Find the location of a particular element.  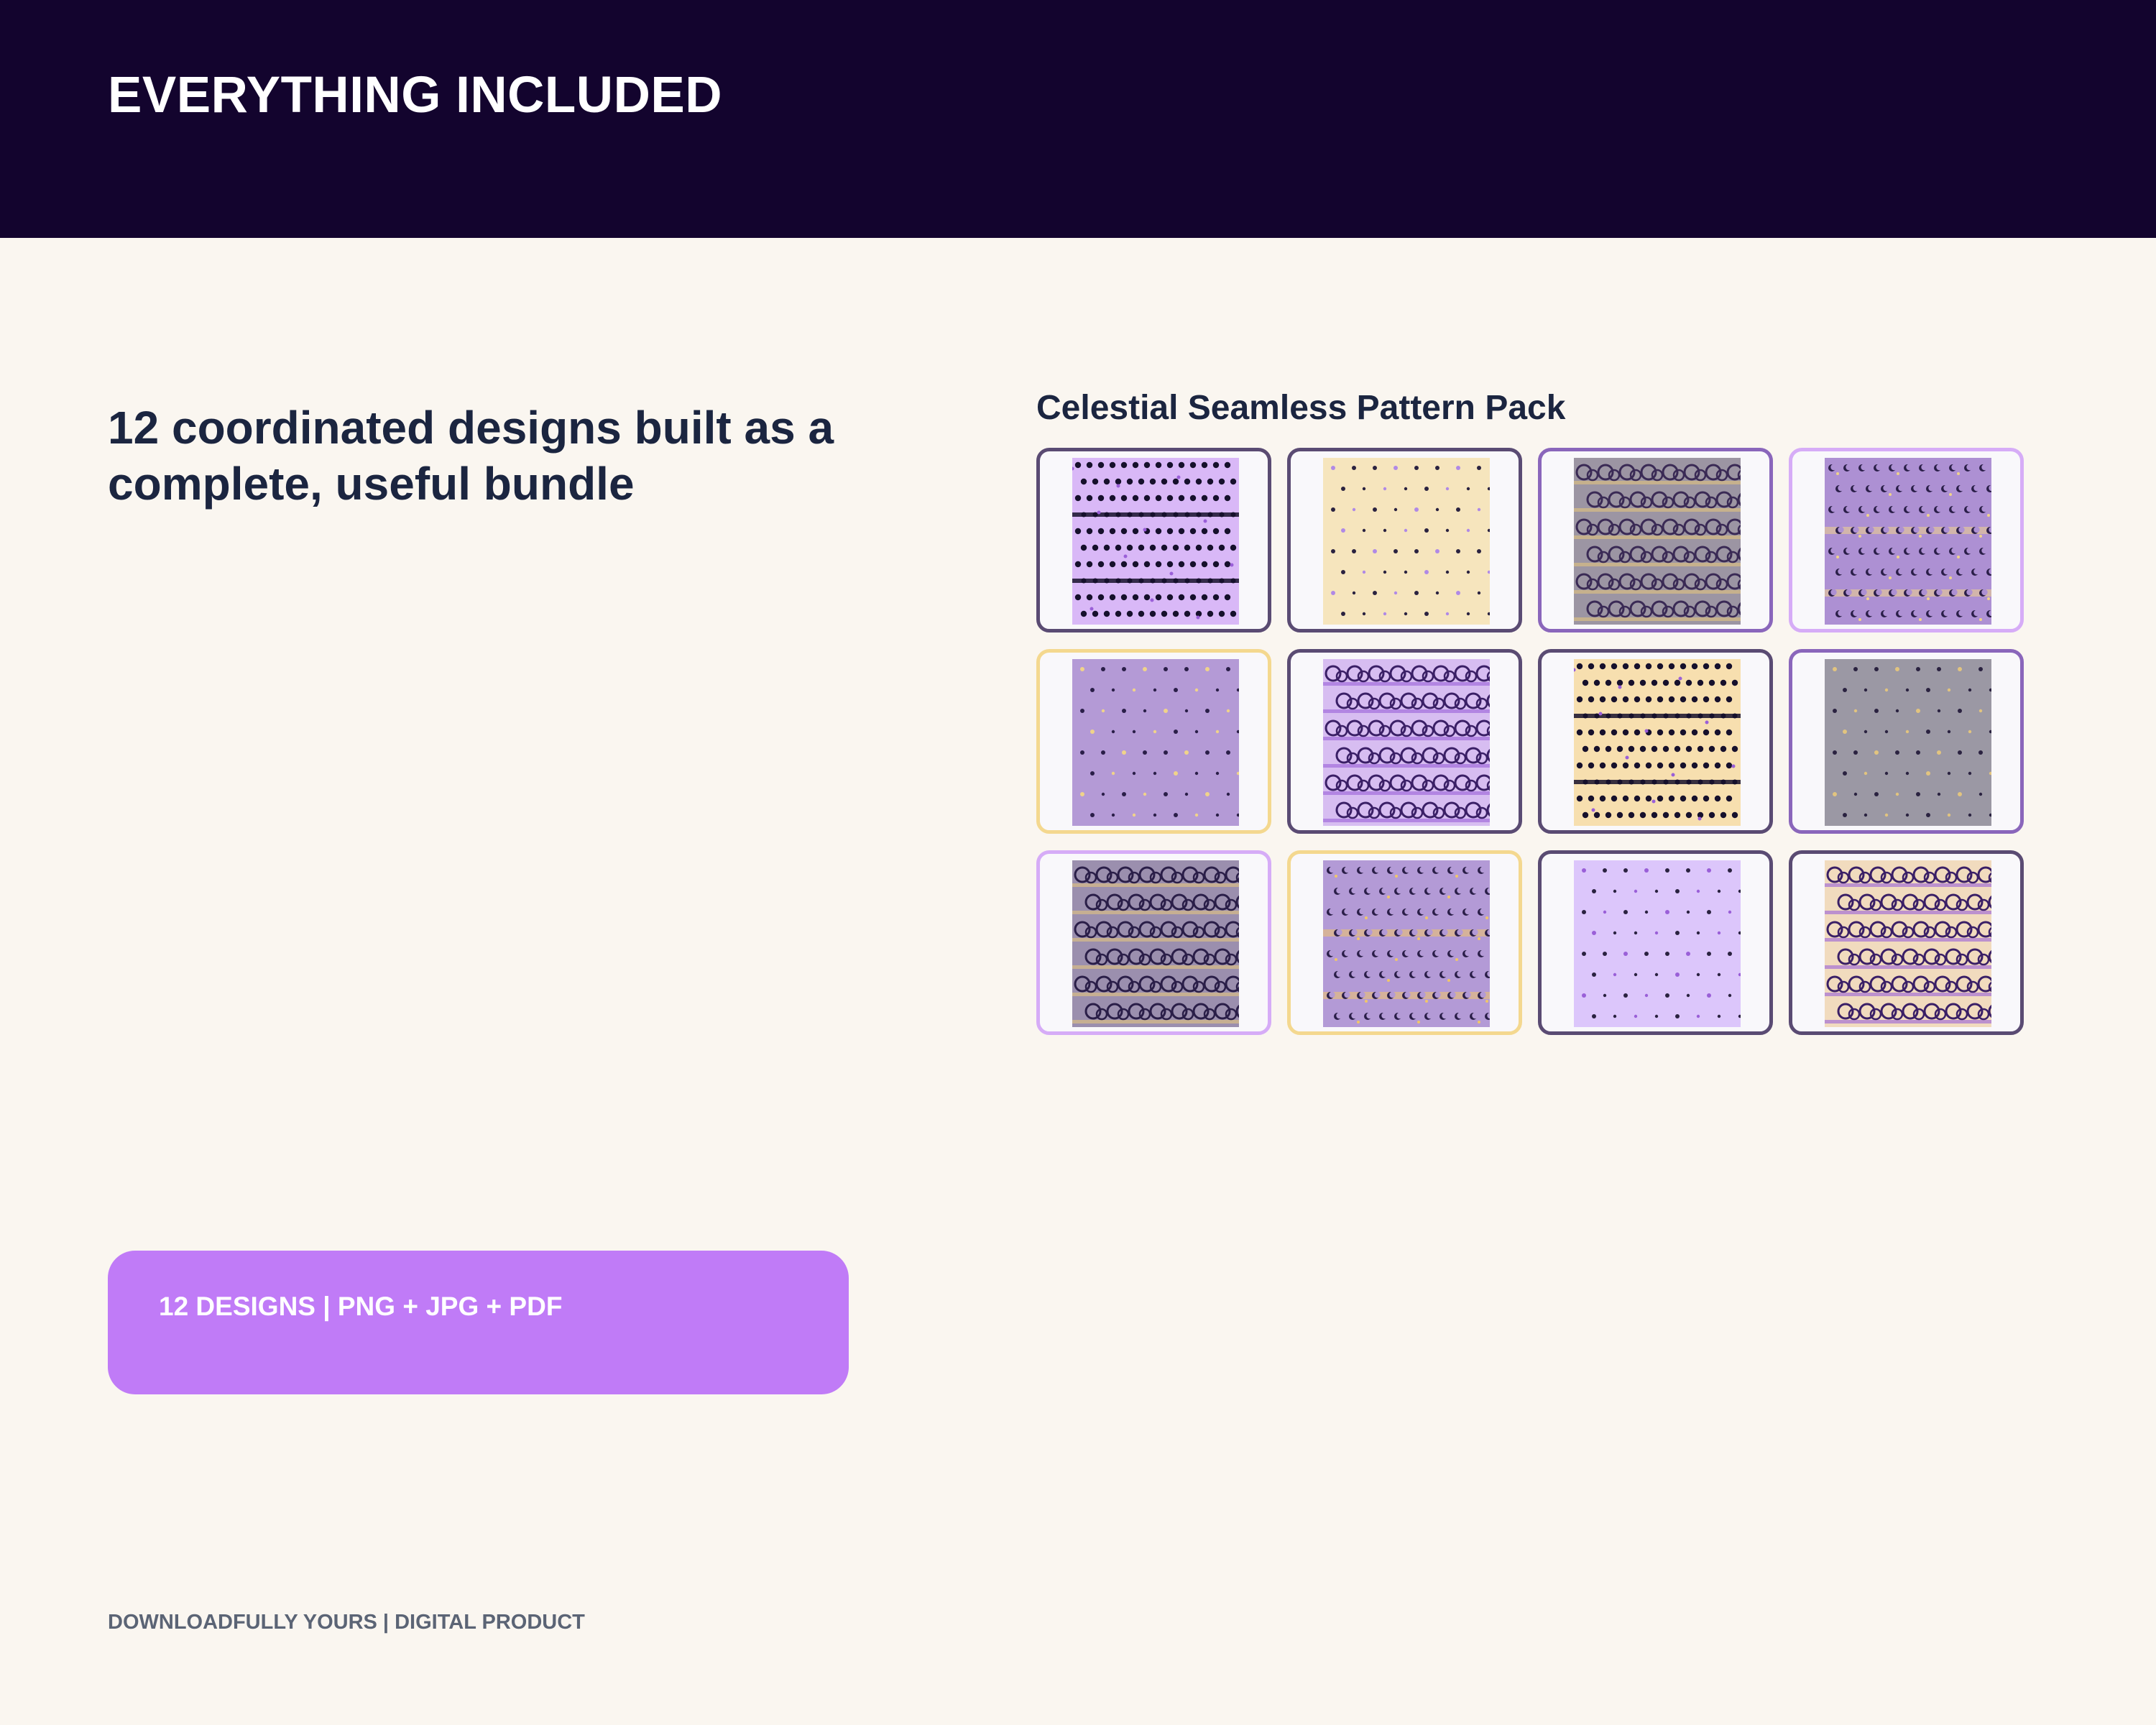

format-label: 12 DESIGNS | PNG + JPG + PDF is located at coordinates (361, 1306).